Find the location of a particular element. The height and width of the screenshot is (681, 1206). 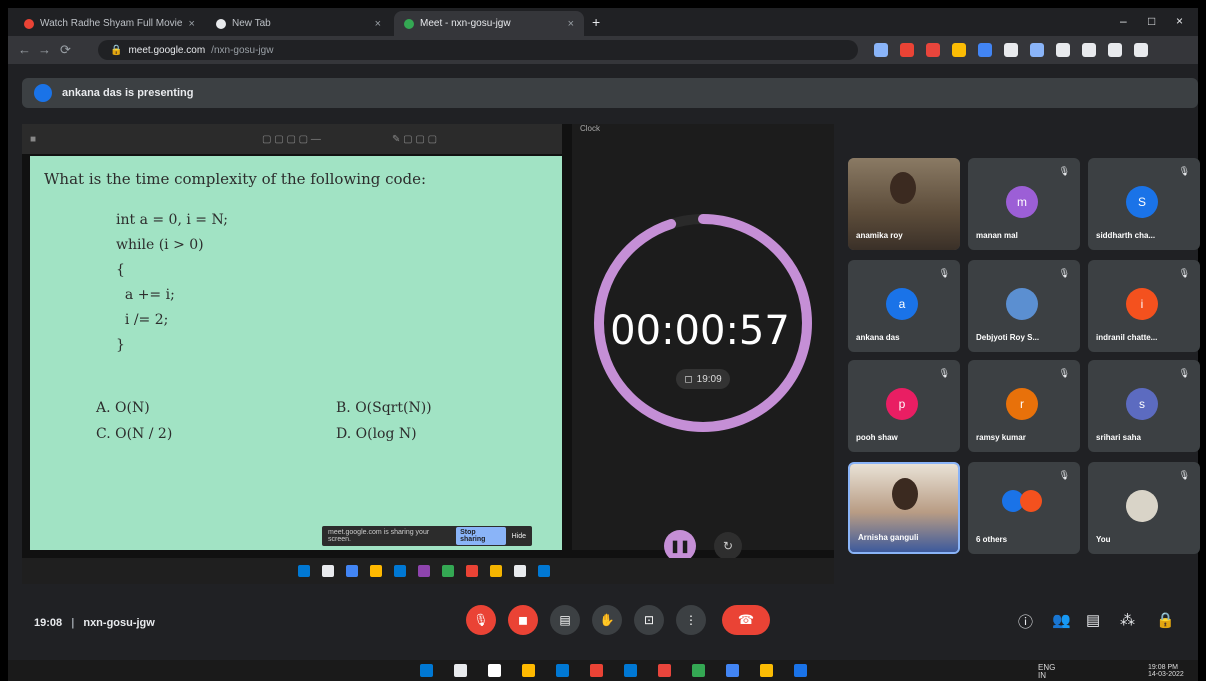

hide-button: Hide is located at coordinates (519, 536).